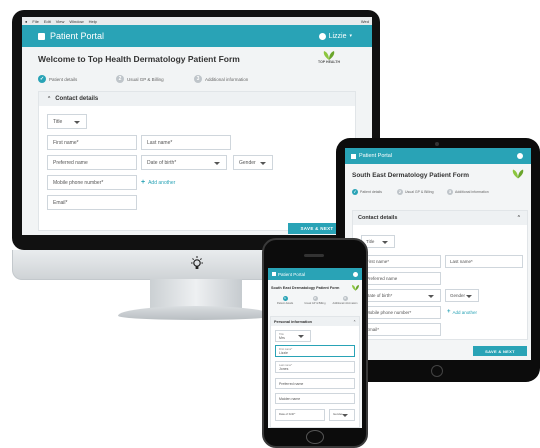  I want to click on phone-maiden-name-input: Maiden name, so click(315, 398).